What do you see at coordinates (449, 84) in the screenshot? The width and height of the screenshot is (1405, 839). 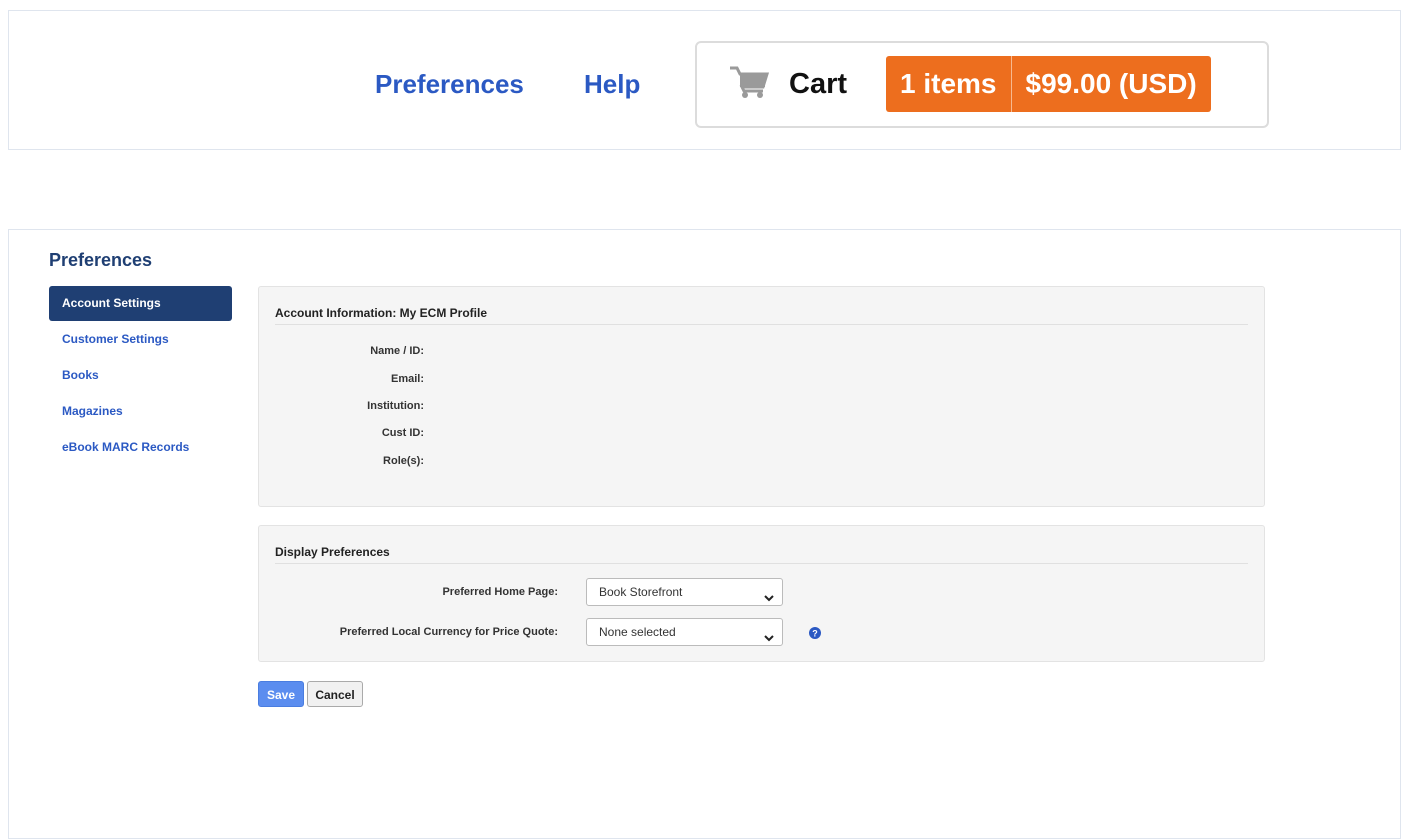 I see `nav-preferences-link: Preferences` at bounding box center [449, 84].